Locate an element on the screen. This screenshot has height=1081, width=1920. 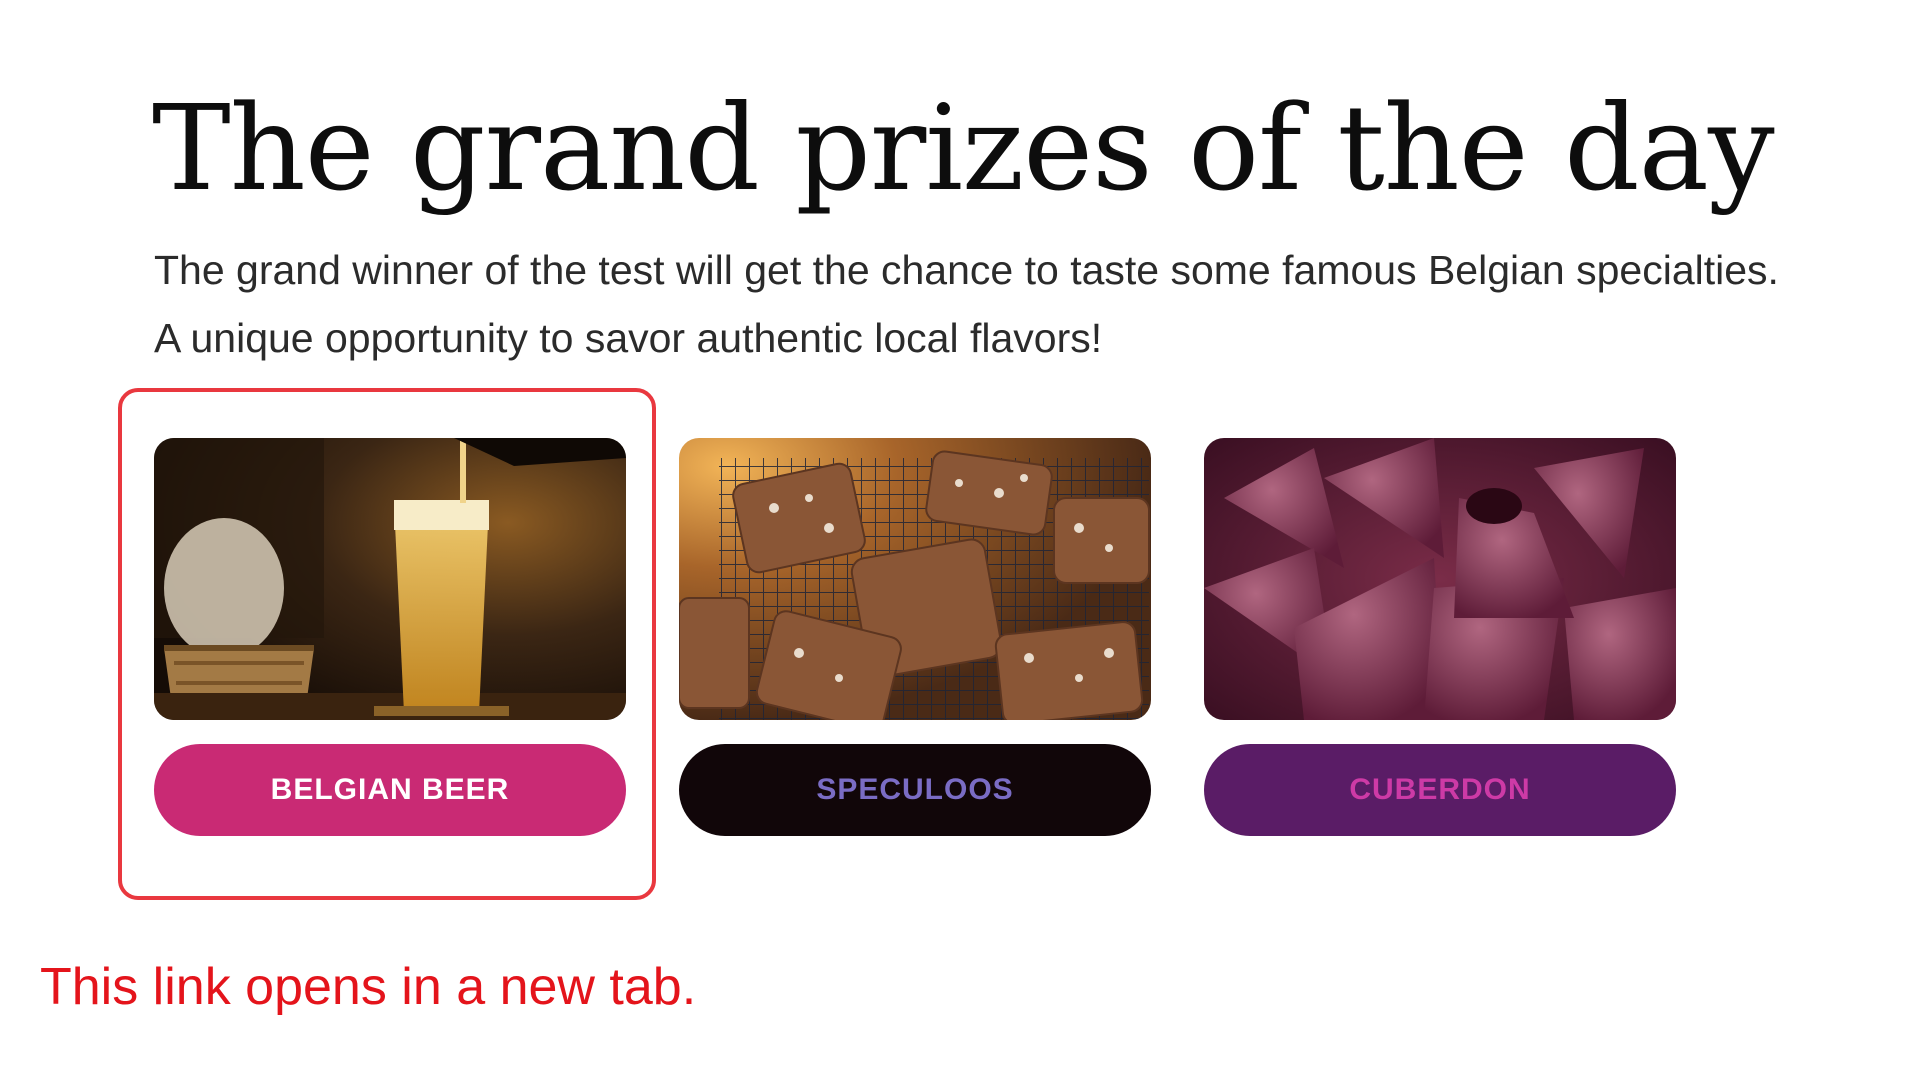
prize-card-cuberdon: CUBERDON is located at coordinates (1440, 637).